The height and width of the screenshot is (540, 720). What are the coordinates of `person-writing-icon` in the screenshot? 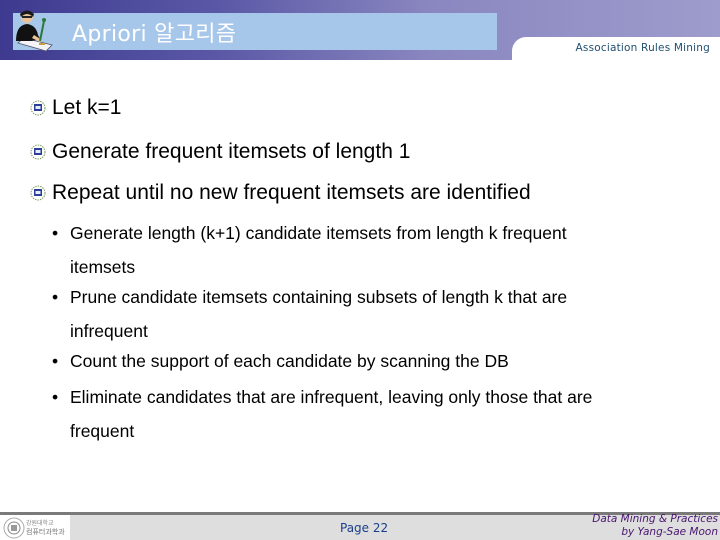 It's located at (34, 31).